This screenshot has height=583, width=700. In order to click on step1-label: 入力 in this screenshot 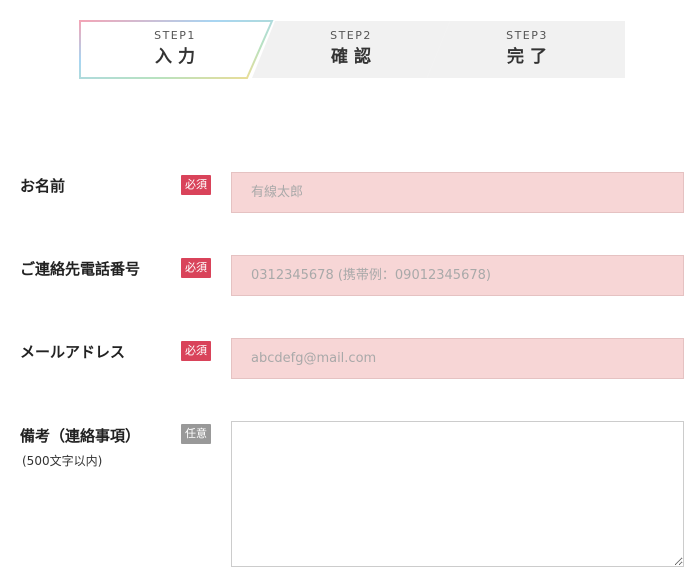, I will do `click(178, 57)`.